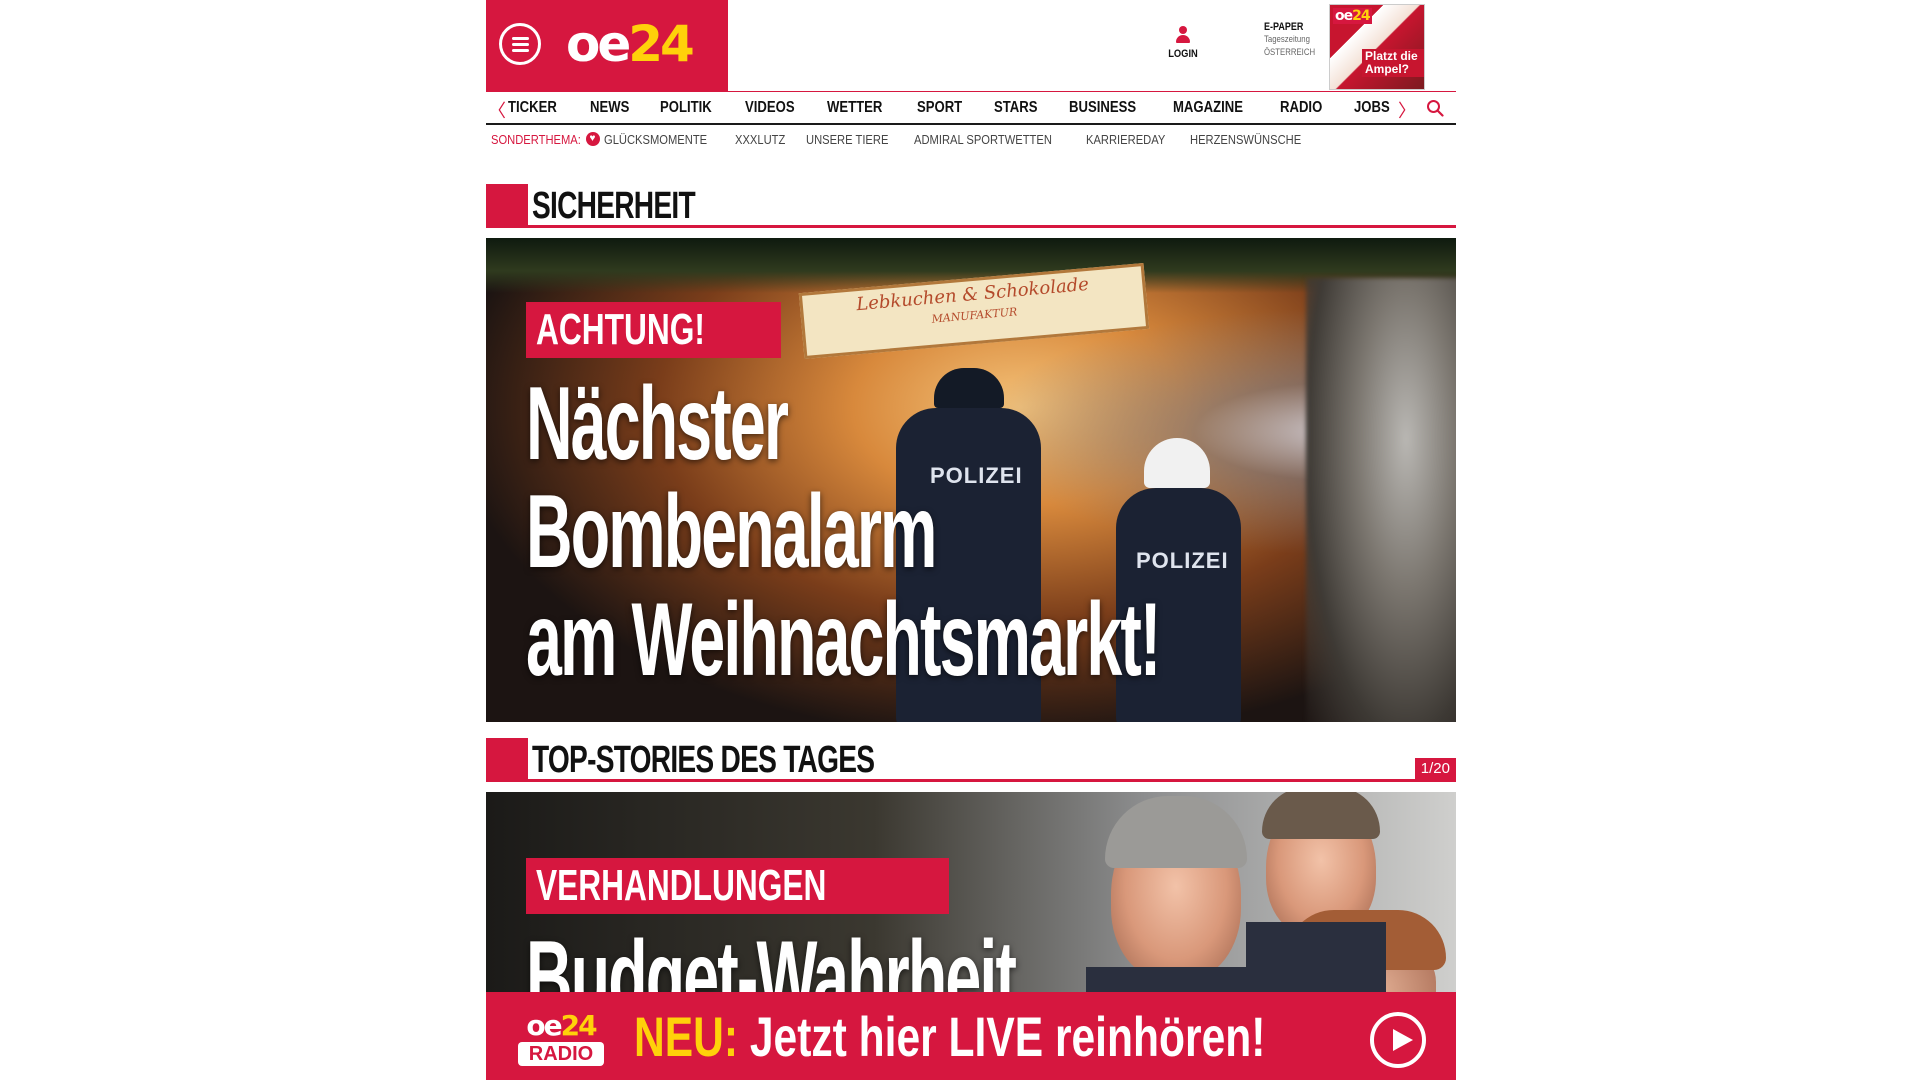 The width and height of the screenshot is (1920, 1080). Describe the element at coordinates (1002, 1036) in the screenshot. I see `radio-cta-text: Jetzt hier LIVE reinhören!` at that location.